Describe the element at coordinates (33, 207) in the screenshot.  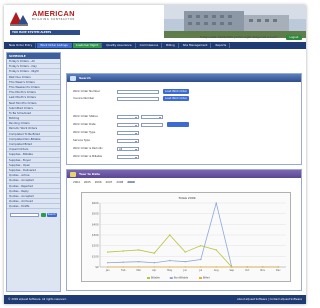
I see `sidebar-item: Quotes - Drafts` at that location.